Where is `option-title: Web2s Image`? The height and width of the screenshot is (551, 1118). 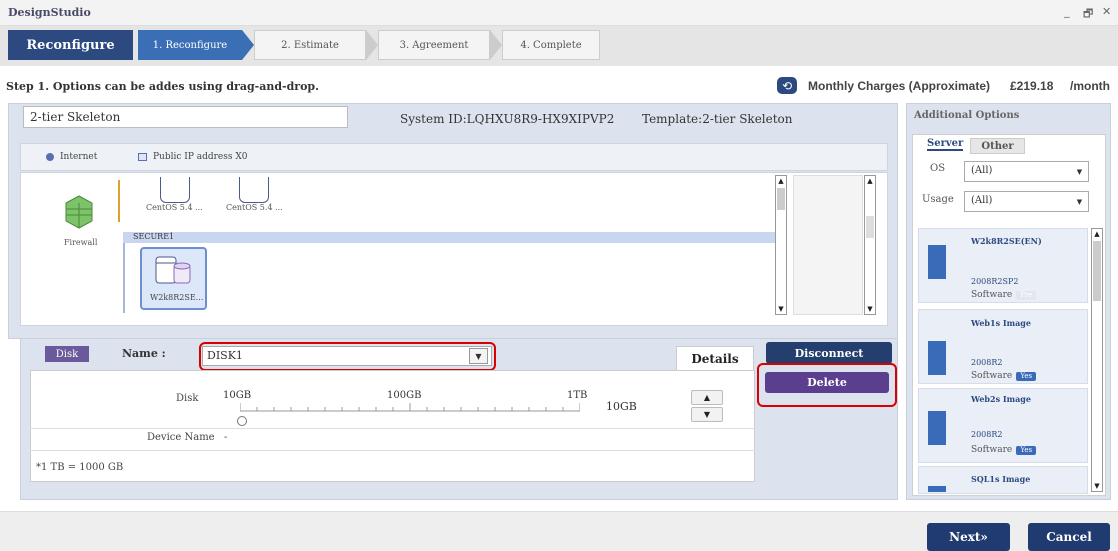 option-title: Web2s Image is located at coordinates (1001, 399).